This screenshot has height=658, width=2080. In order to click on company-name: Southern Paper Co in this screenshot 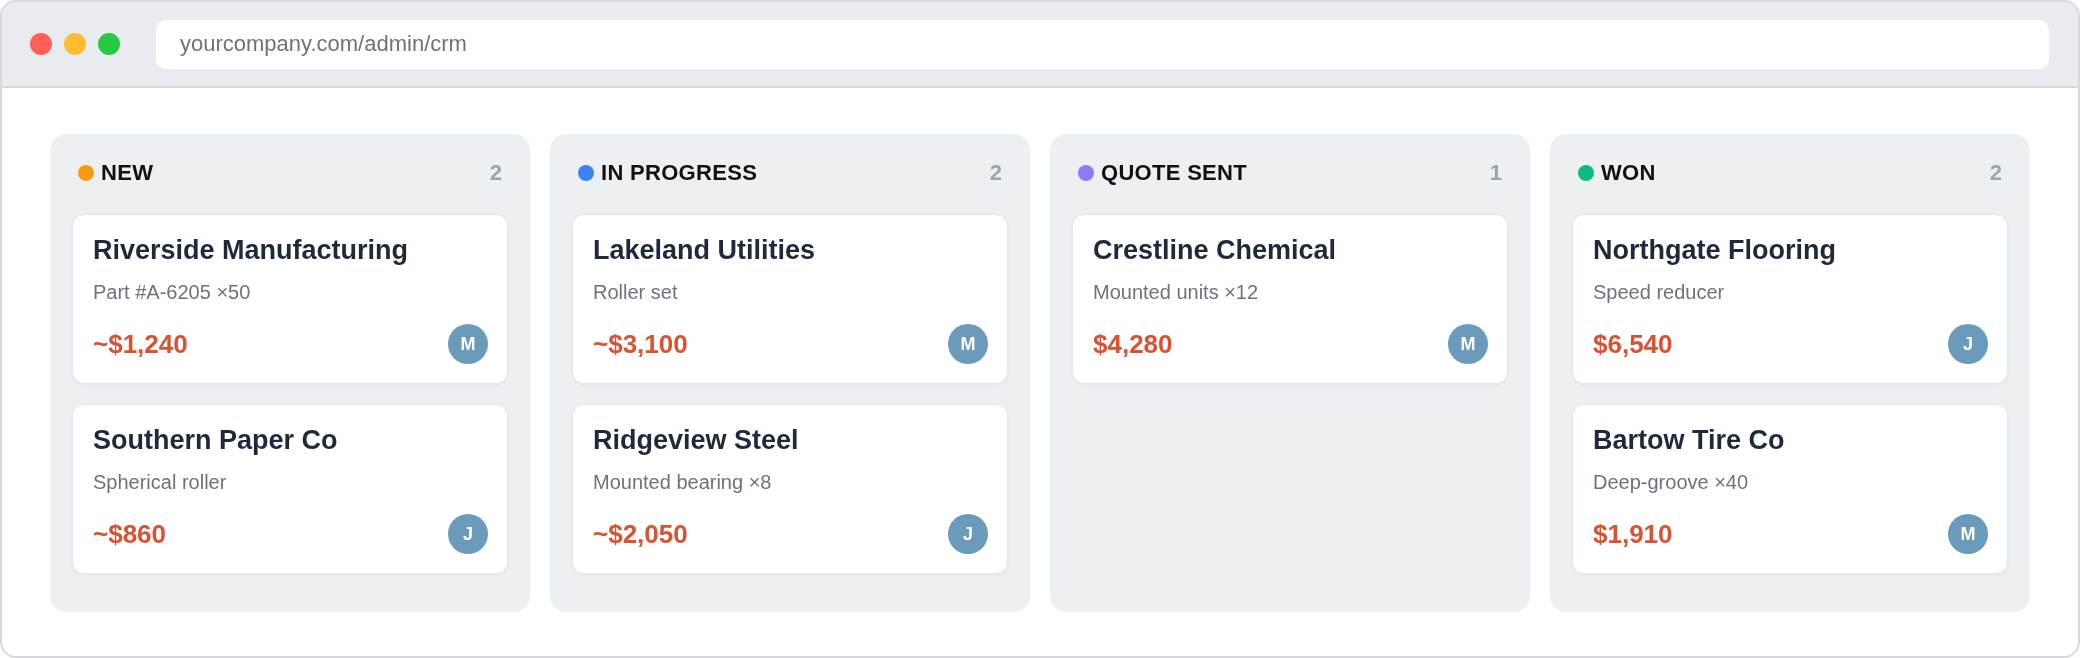, I will do `click(216, 440)`.